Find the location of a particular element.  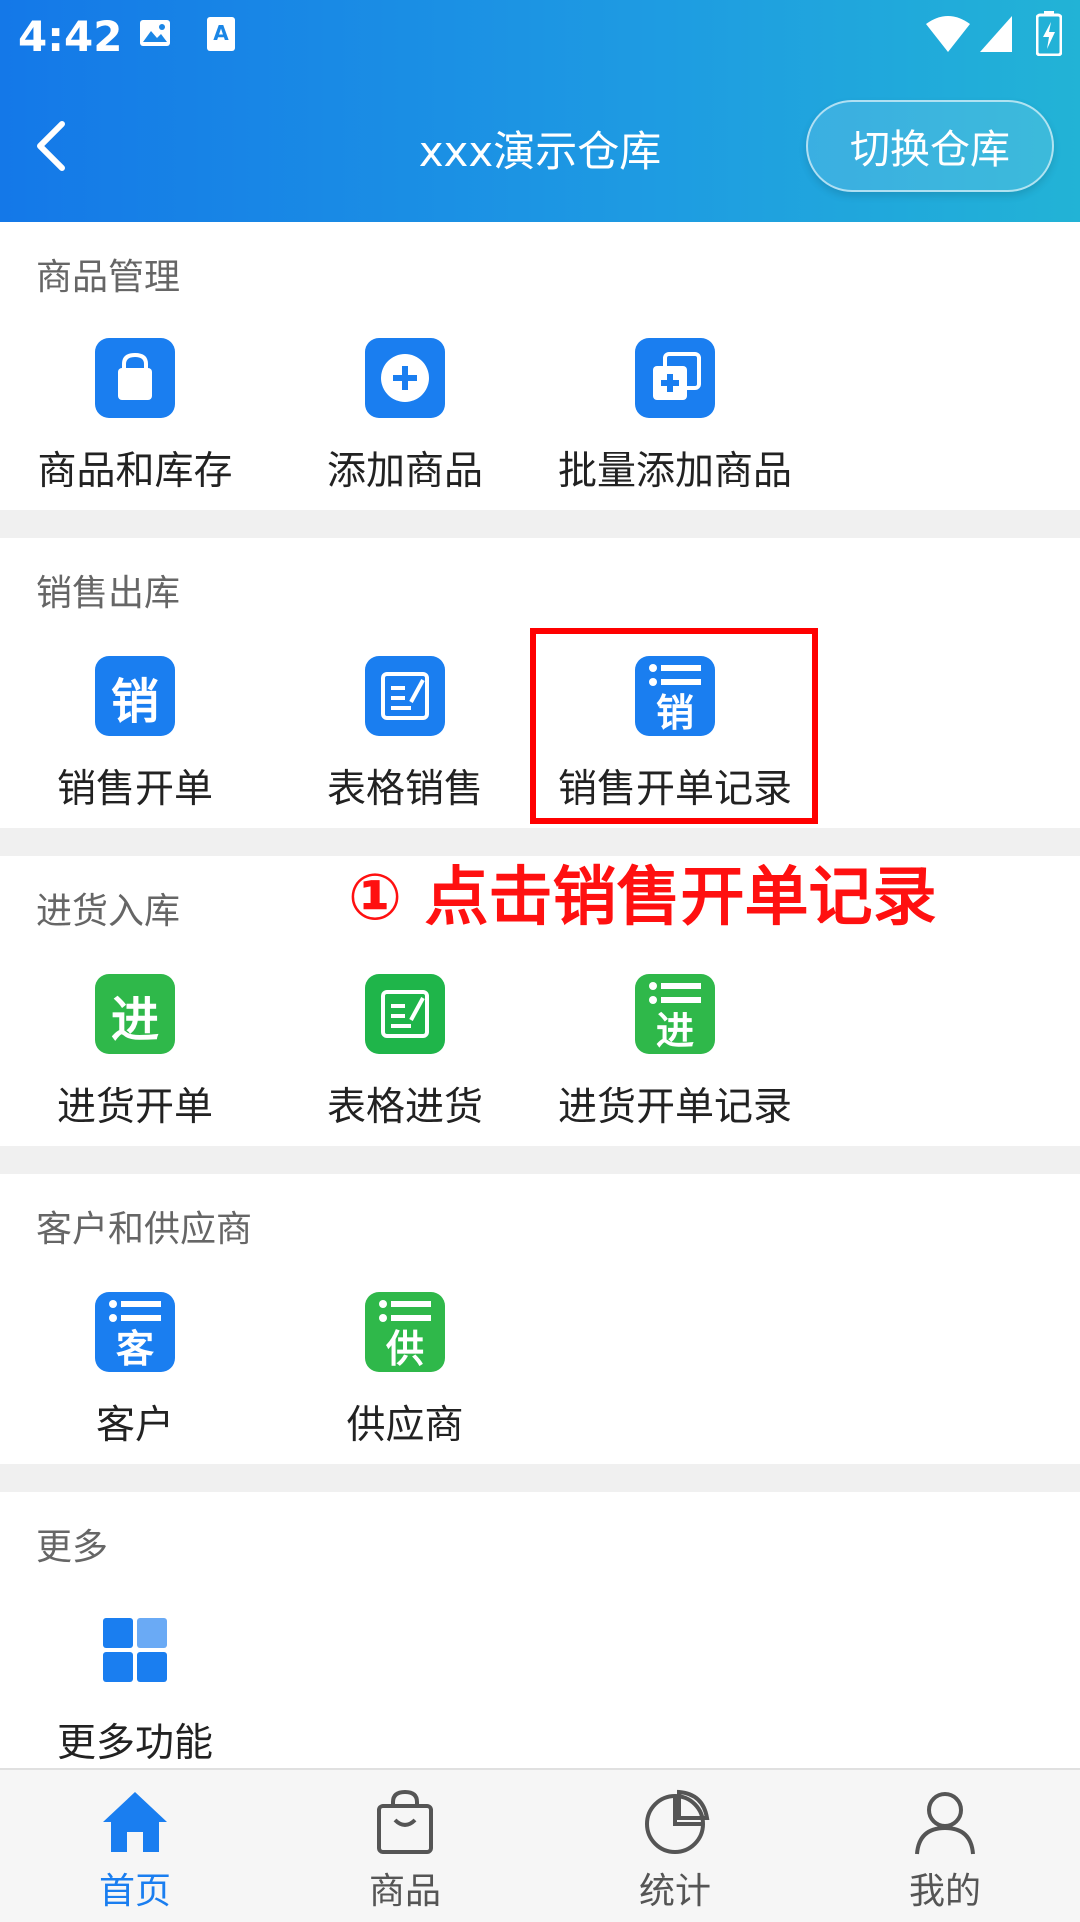

item-label: 进货开单 is located at coordinates (134, 1107).